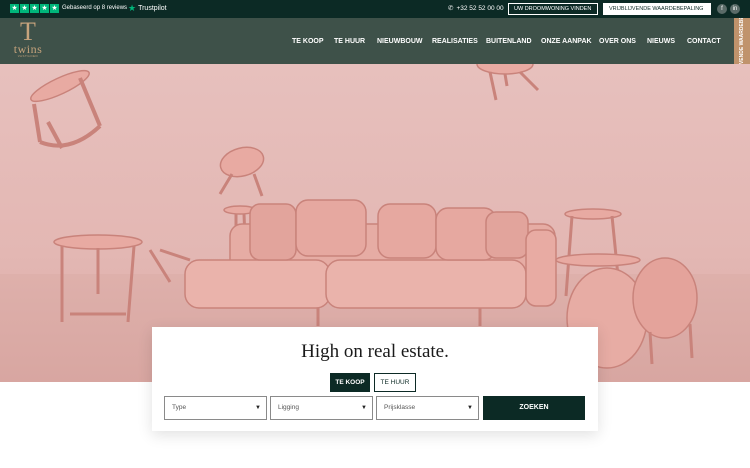 The width and height of the screenshot is (750, 468). I want to click on facebook-icon: f, so click(722, 9).